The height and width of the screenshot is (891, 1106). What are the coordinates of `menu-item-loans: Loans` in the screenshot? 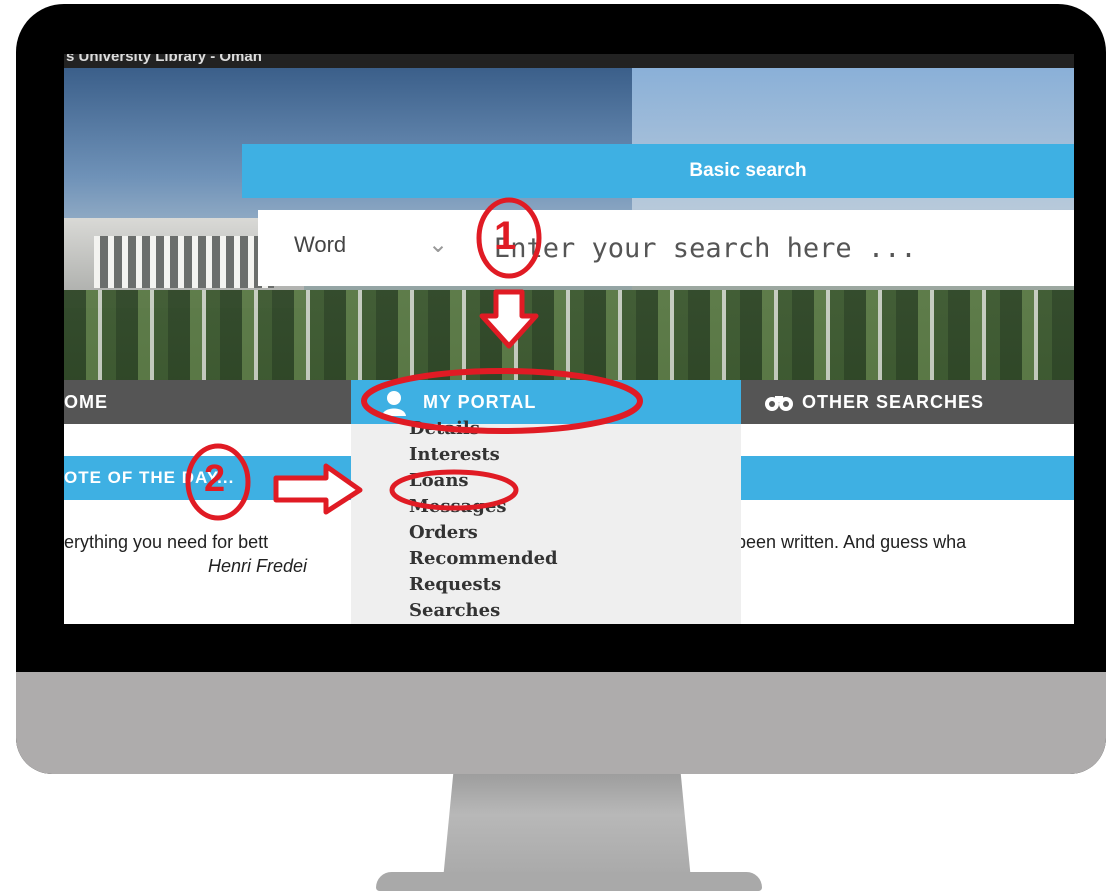 It's located at (439, 480).